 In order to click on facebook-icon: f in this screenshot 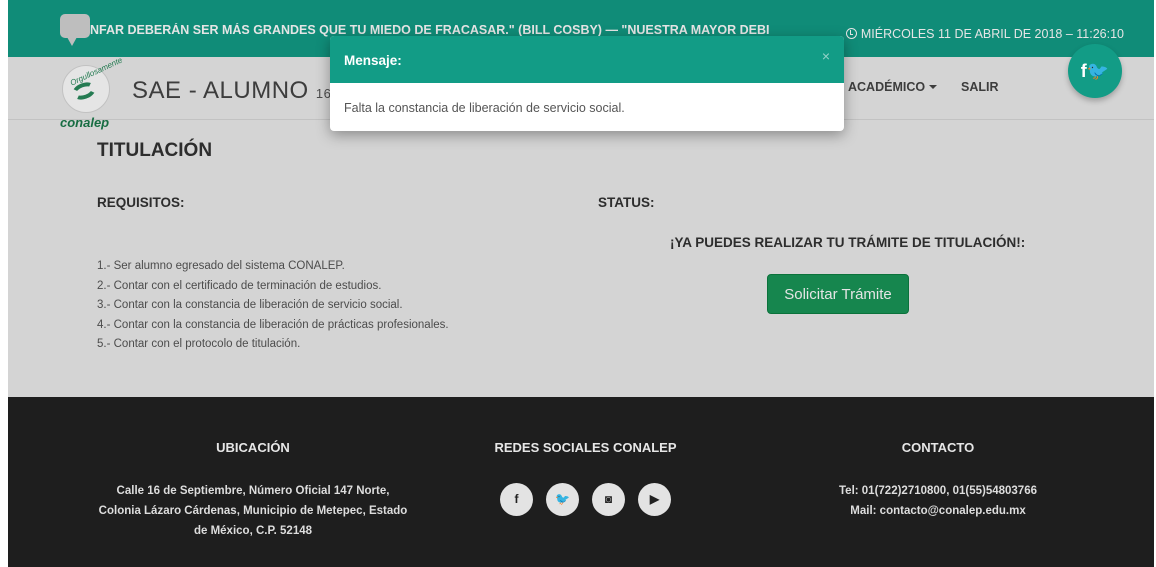, I will do `click(516, 499)`.